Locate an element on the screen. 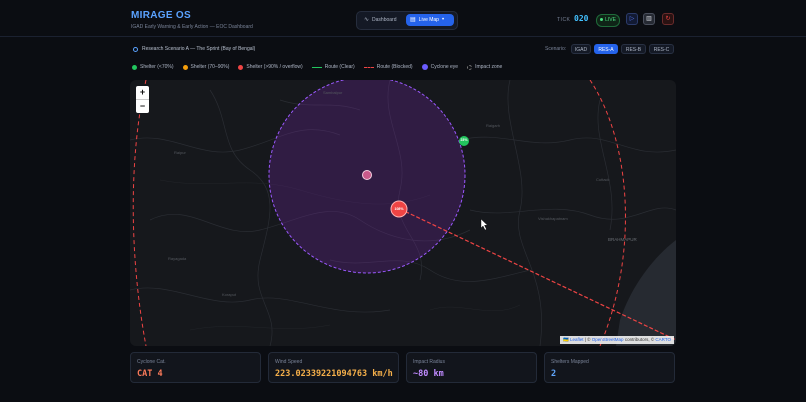 The width and height of the screenshot is (806, 402). outer-impact-arc-right is located at coordinates (607, 213).